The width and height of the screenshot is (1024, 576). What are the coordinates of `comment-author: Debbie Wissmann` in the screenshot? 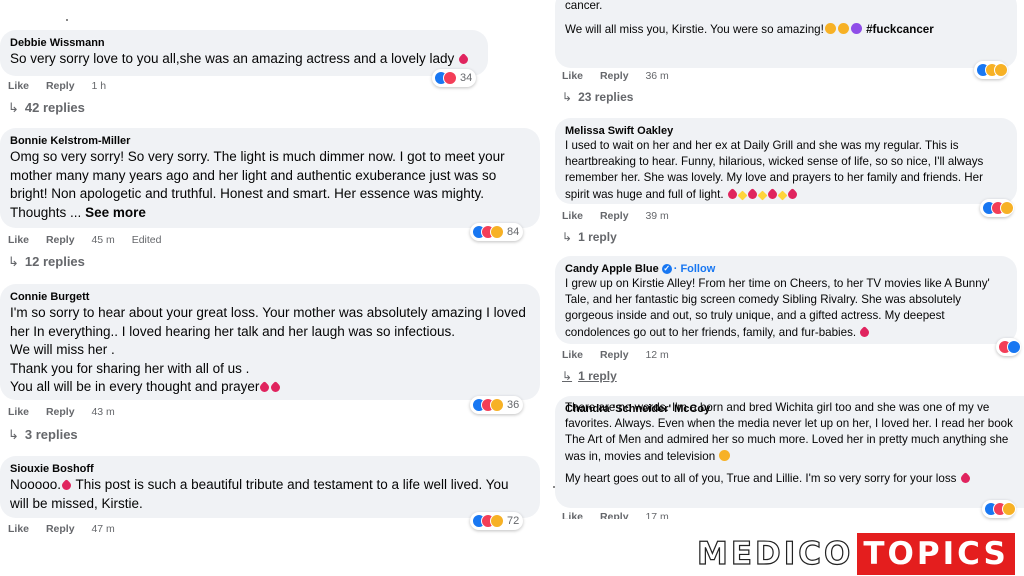 It's located at (244, 43).